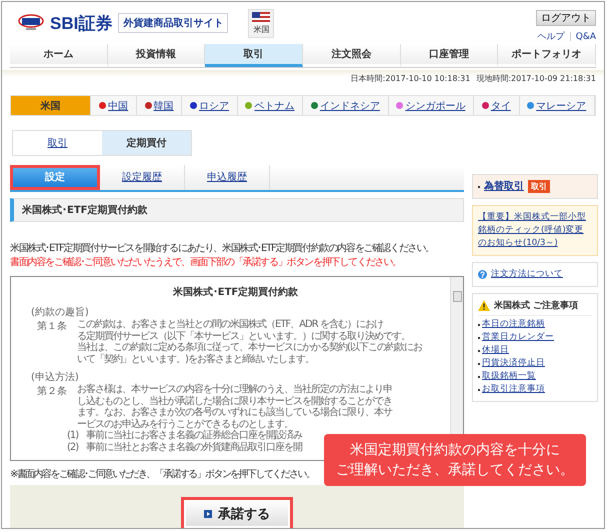 The height and width of the screenshot is (532, 608). Describe the element at coordinates (254, 55) in the screenshot. I see `nav-tab: 取引` at that location.